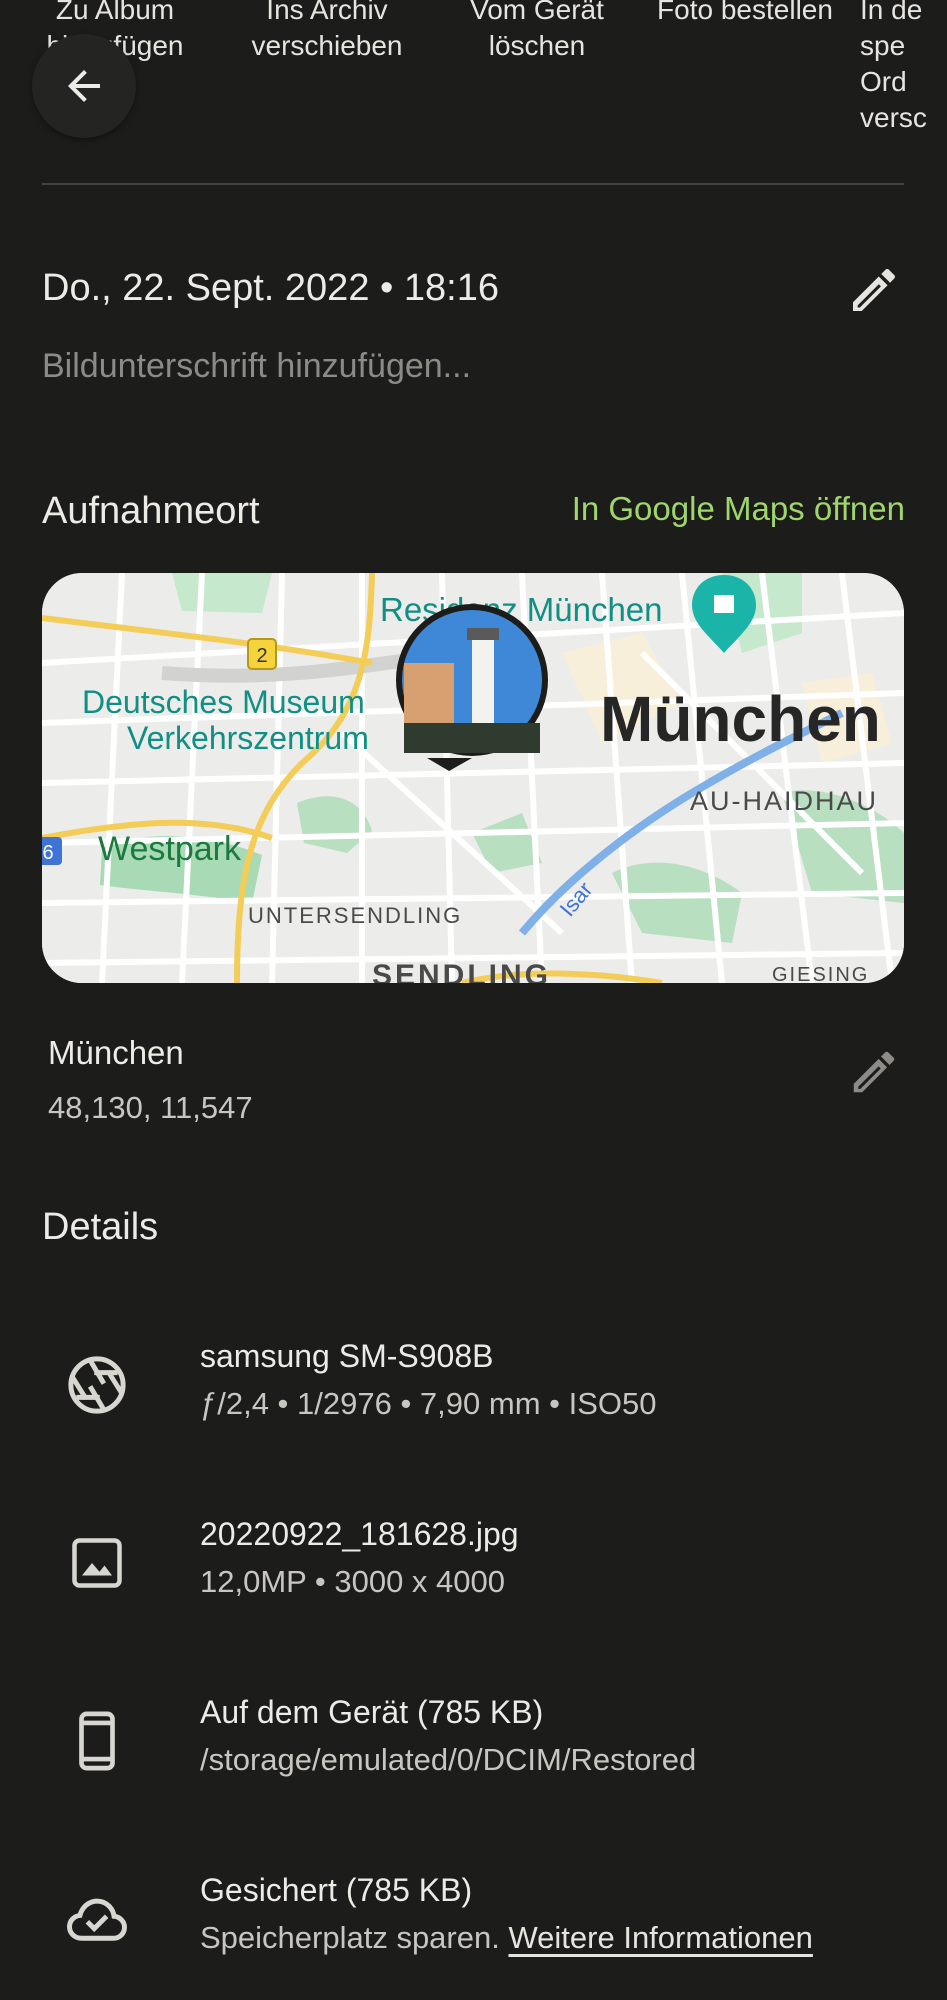 The image size is (947, 2000). What do you see at coordinates (222, 593) in the screenshot?
I see `park-area` at bounding box center [222, 593].